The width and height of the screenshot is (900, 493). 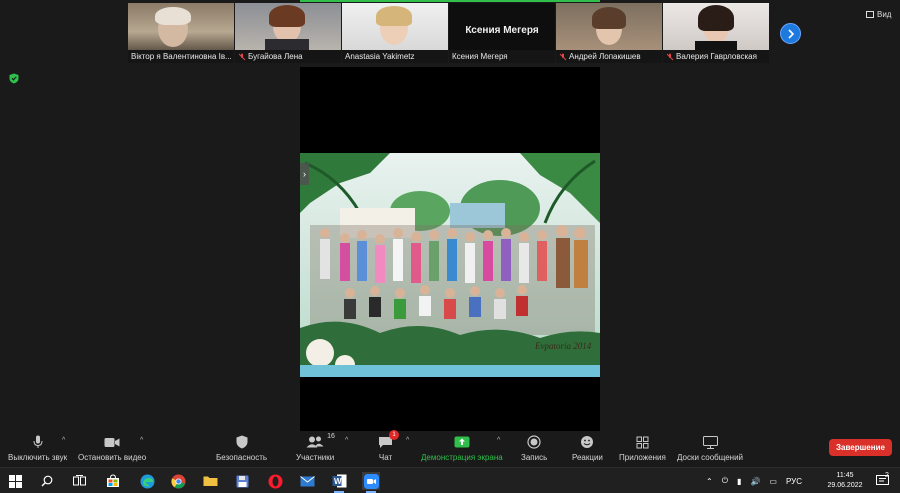 What do you see at coordinates (587, 448) in the screenshot?
I see `reactions-button: Реакции` at bounding box center [587, 448].